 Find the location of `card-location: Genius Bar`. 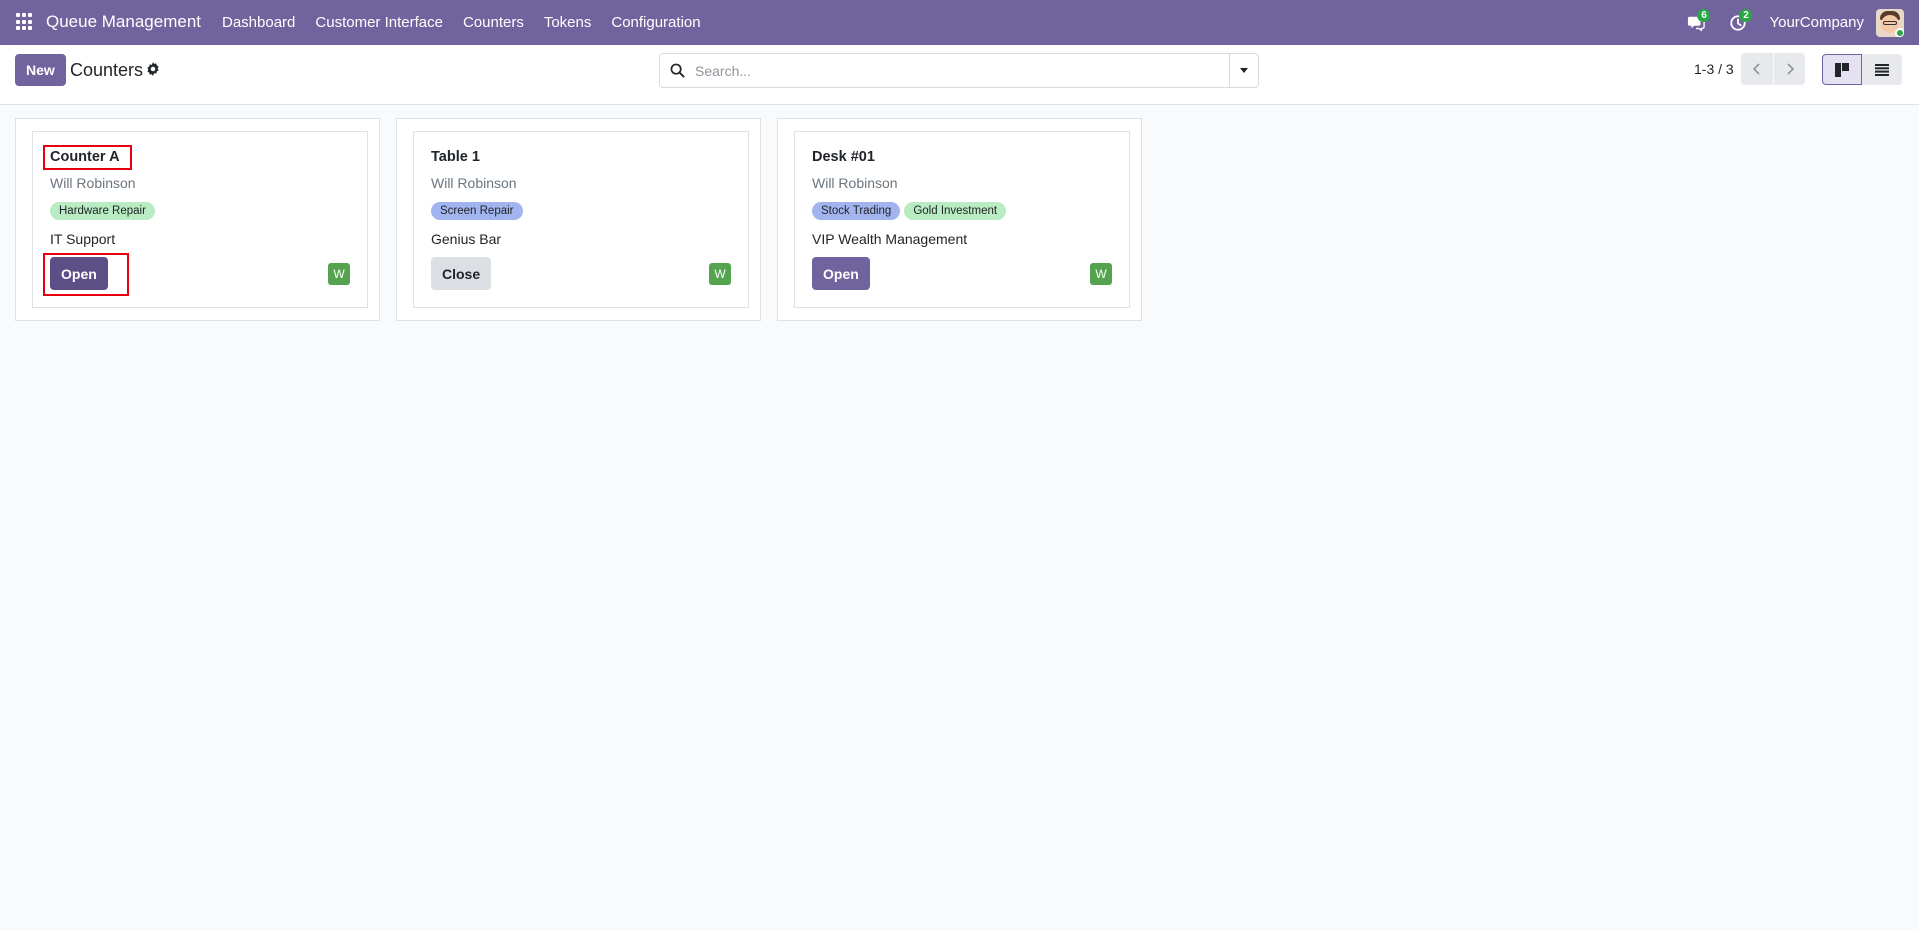

card-location: Genius Bar is located at coordinates (466, 239).